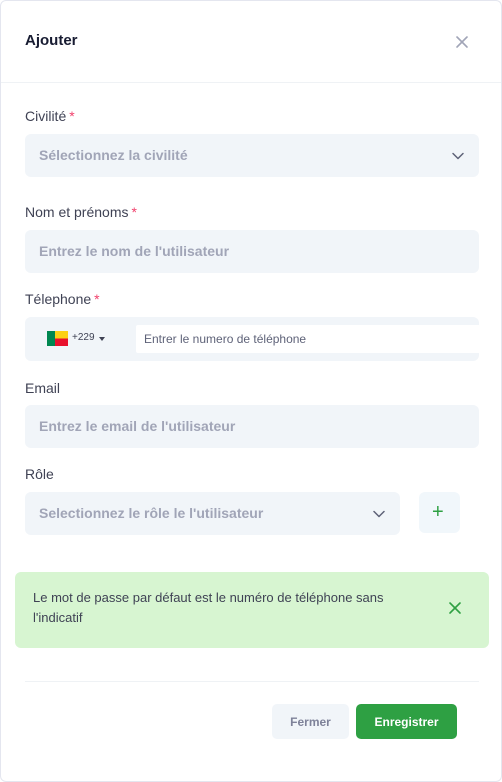 Image resolution: width=502 pixels, height=782 pixels. Describe the element at coordinates (134, 251) in the screenshot. I see `nom-placeholder: Entrez le nom de l'utilisateur` at that location.